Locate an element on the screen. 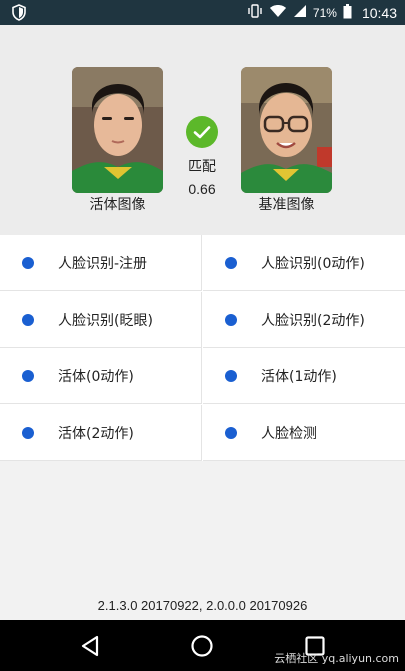  menu-item-label: 人脸识别(眨眼) is located at coordinates (105, 320).